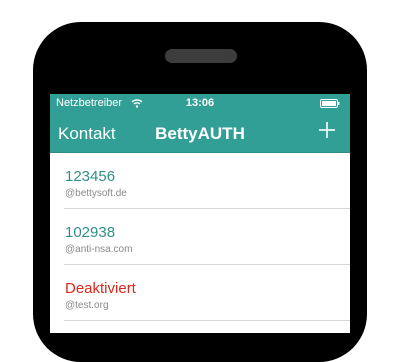  Describe the element at coordinates (96, 193) in the screenshot. I see `account-domain: @bettysoft.de` at that location.